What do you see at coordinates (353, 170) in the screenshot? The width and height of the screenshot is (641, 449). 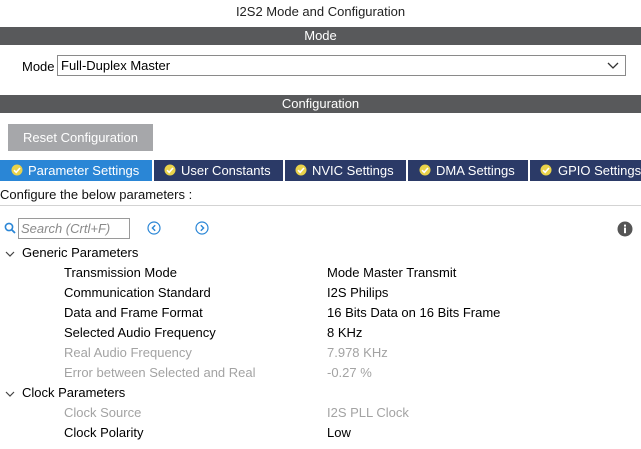 I see `tab-label: NVIC Settings` at bounding box center [353, 170].